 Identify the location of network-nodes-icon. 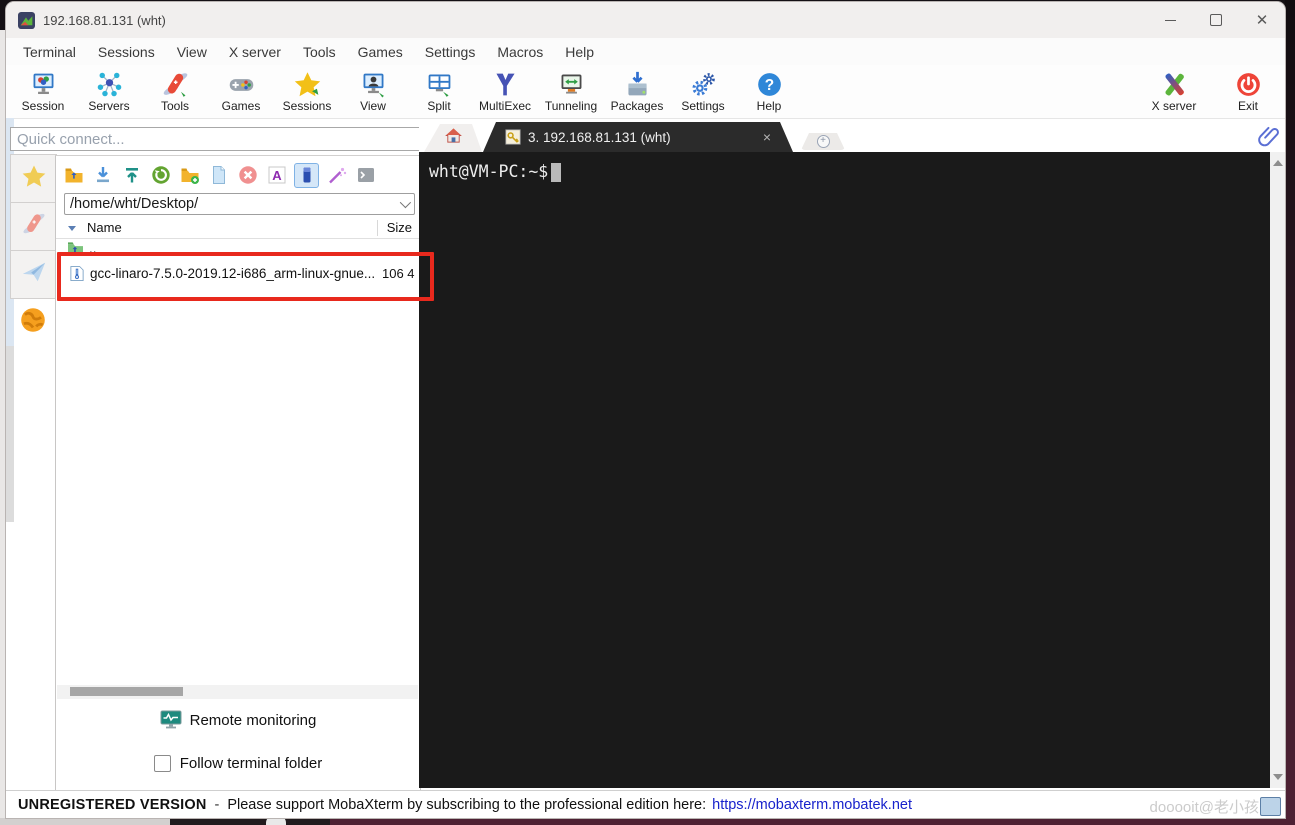
(109, 84).